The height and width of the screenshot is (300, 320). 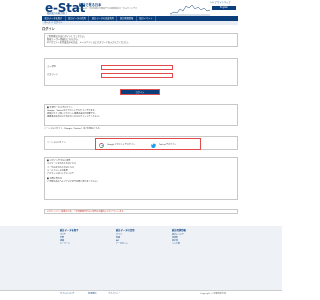 I want to click on bottom-link: 利用規約, so click(x=92, y=294).